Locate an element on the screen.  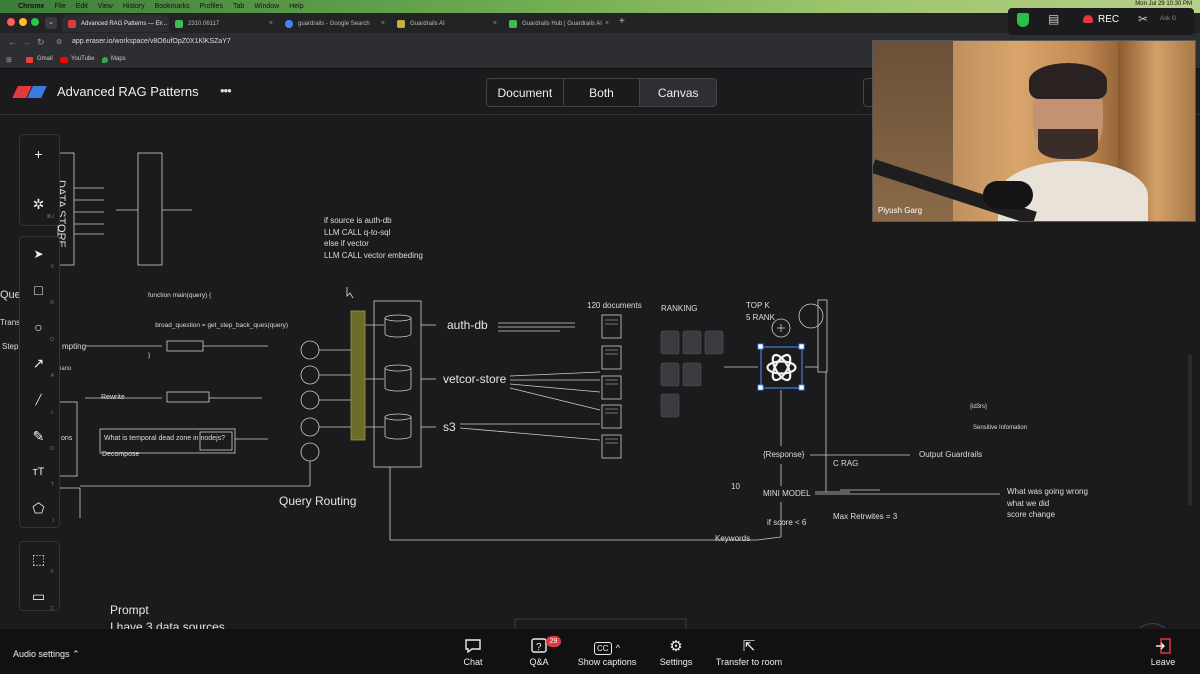
arrow-tool-icon: ↗ A is located at coordinates (38, 363).